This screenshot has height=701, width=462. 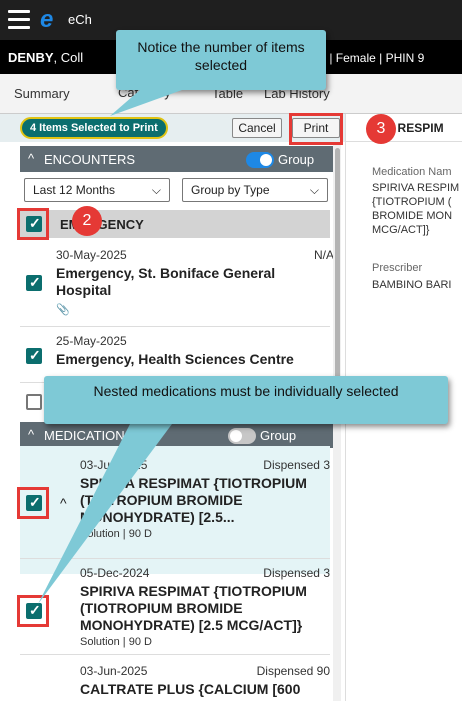 What do you see at coordinates (87, 221) in the screenshot?
I see `step-badge-2: 2` at bounding box center [87, 221].